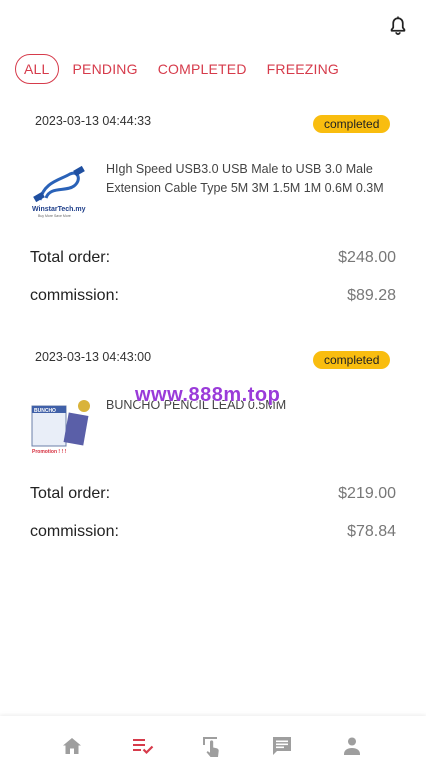  What do you see at coordinates (49, 452) in the screenshot?
I see `thumbnail-tagline: Promotion ! ! !` at bounding box center [49, 452].